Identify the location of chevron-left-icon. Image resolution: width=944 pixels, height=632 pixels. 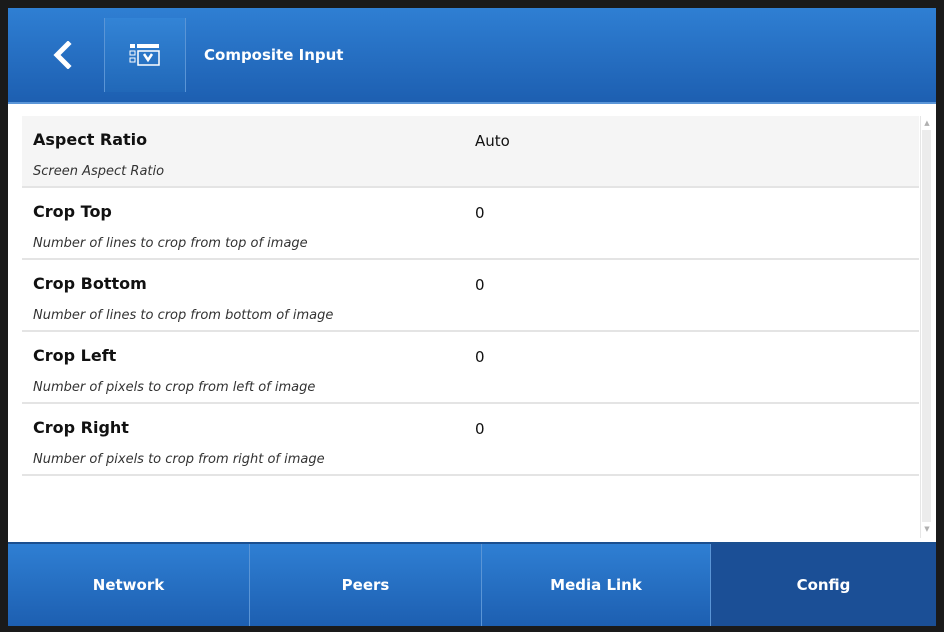
(62, 55).